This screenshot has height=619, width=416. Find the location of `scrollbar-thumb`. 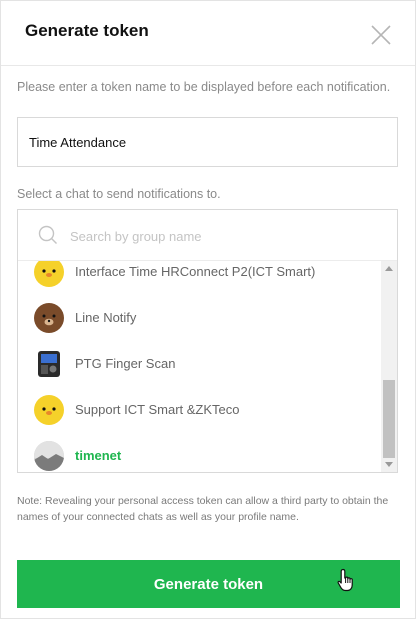

scrollbar-thumb is located at coordinates (389, 419).